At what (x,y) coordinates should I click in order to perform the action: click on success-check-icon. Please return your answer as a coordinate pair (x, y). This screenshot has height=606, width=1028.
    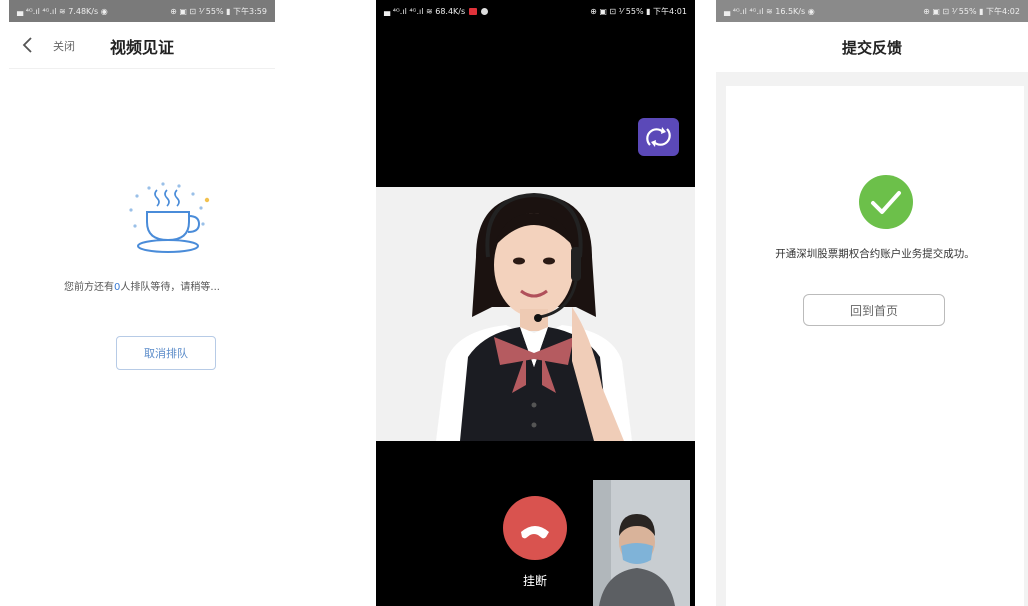
    Looking at the image, I should click on (886, 202).